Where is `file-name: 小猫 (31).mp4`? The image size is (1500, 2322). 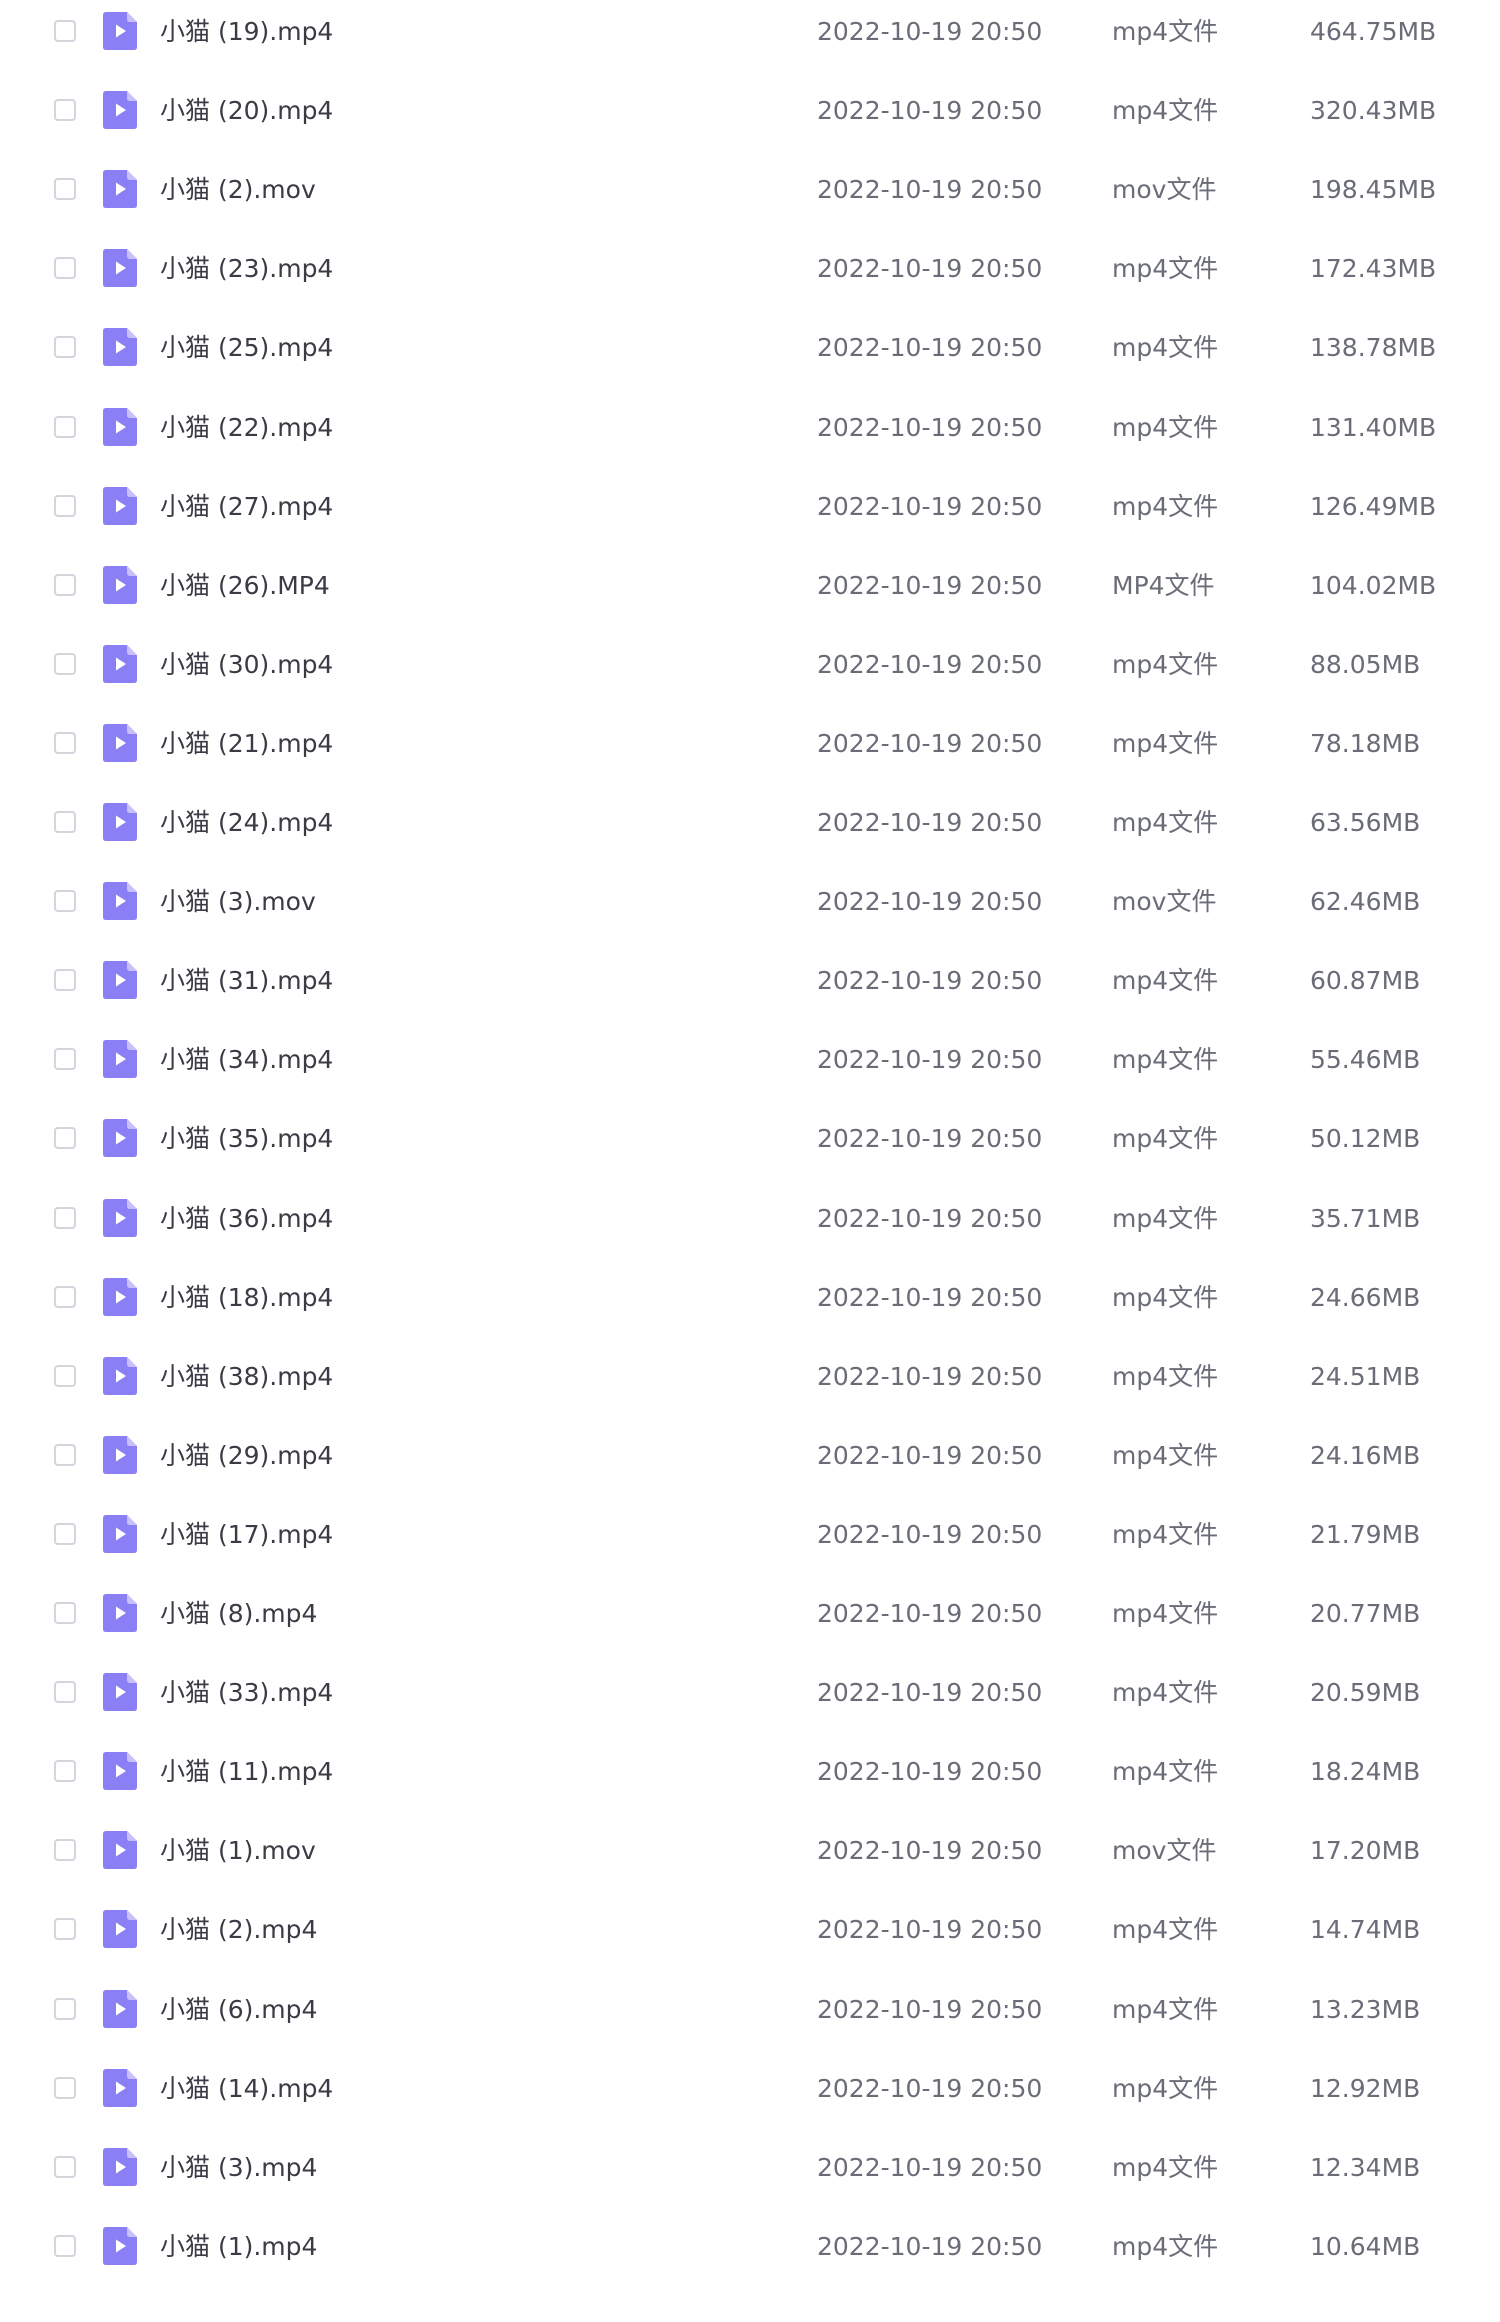 file-name: 小猫 (31).mp4 is located at coordinates (246, 981).